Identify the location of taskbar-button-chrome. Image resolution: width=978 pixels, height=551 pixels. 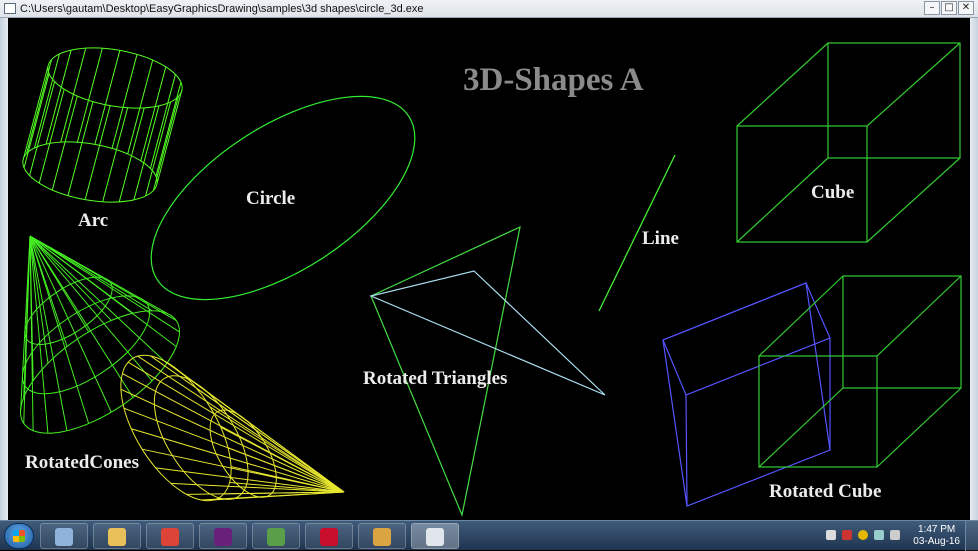
(170, 536).